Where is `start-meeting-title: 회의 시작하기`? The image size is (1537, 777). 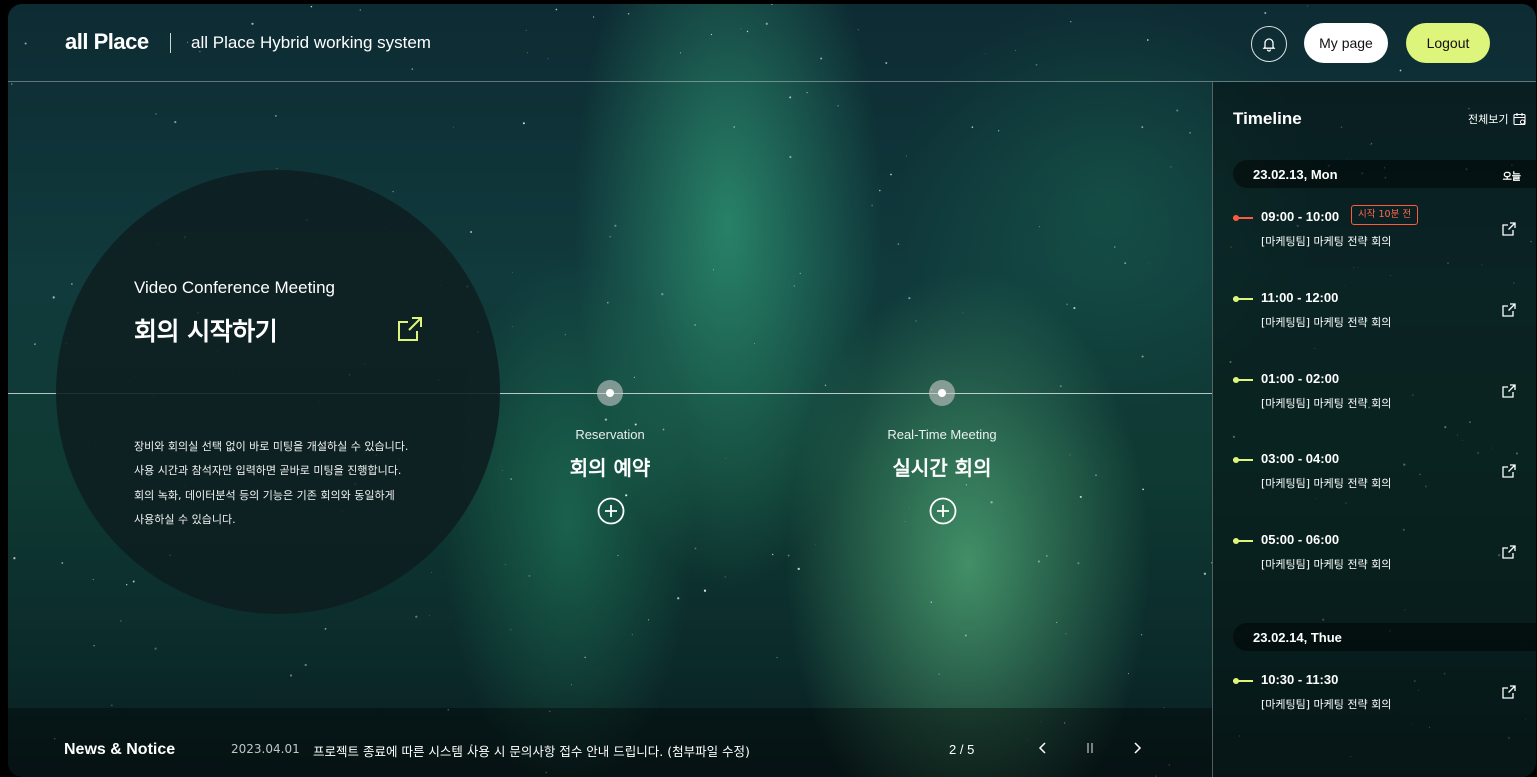 start-meeting-title: 회의 시작하기 is located at coordinates (206, 330).